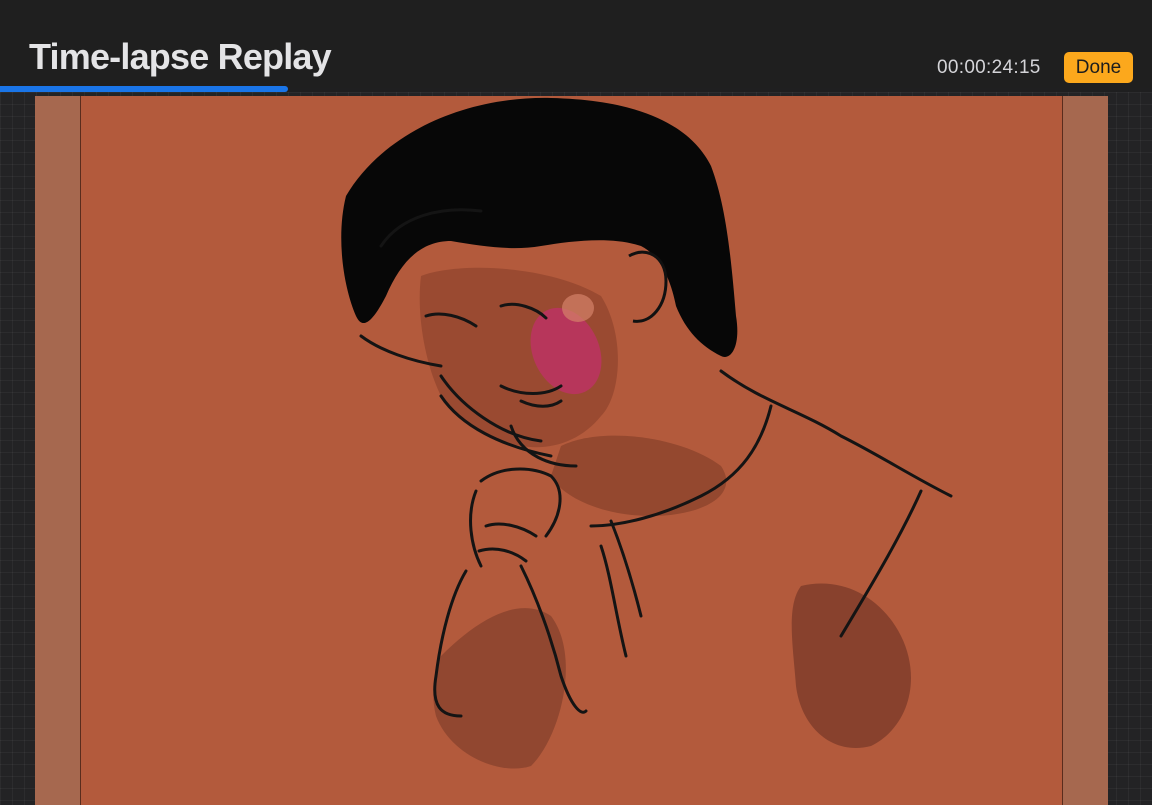 The image size is (1152, 805). I want to click on timecode-display: 00:00:24:15, so click(989, 67).